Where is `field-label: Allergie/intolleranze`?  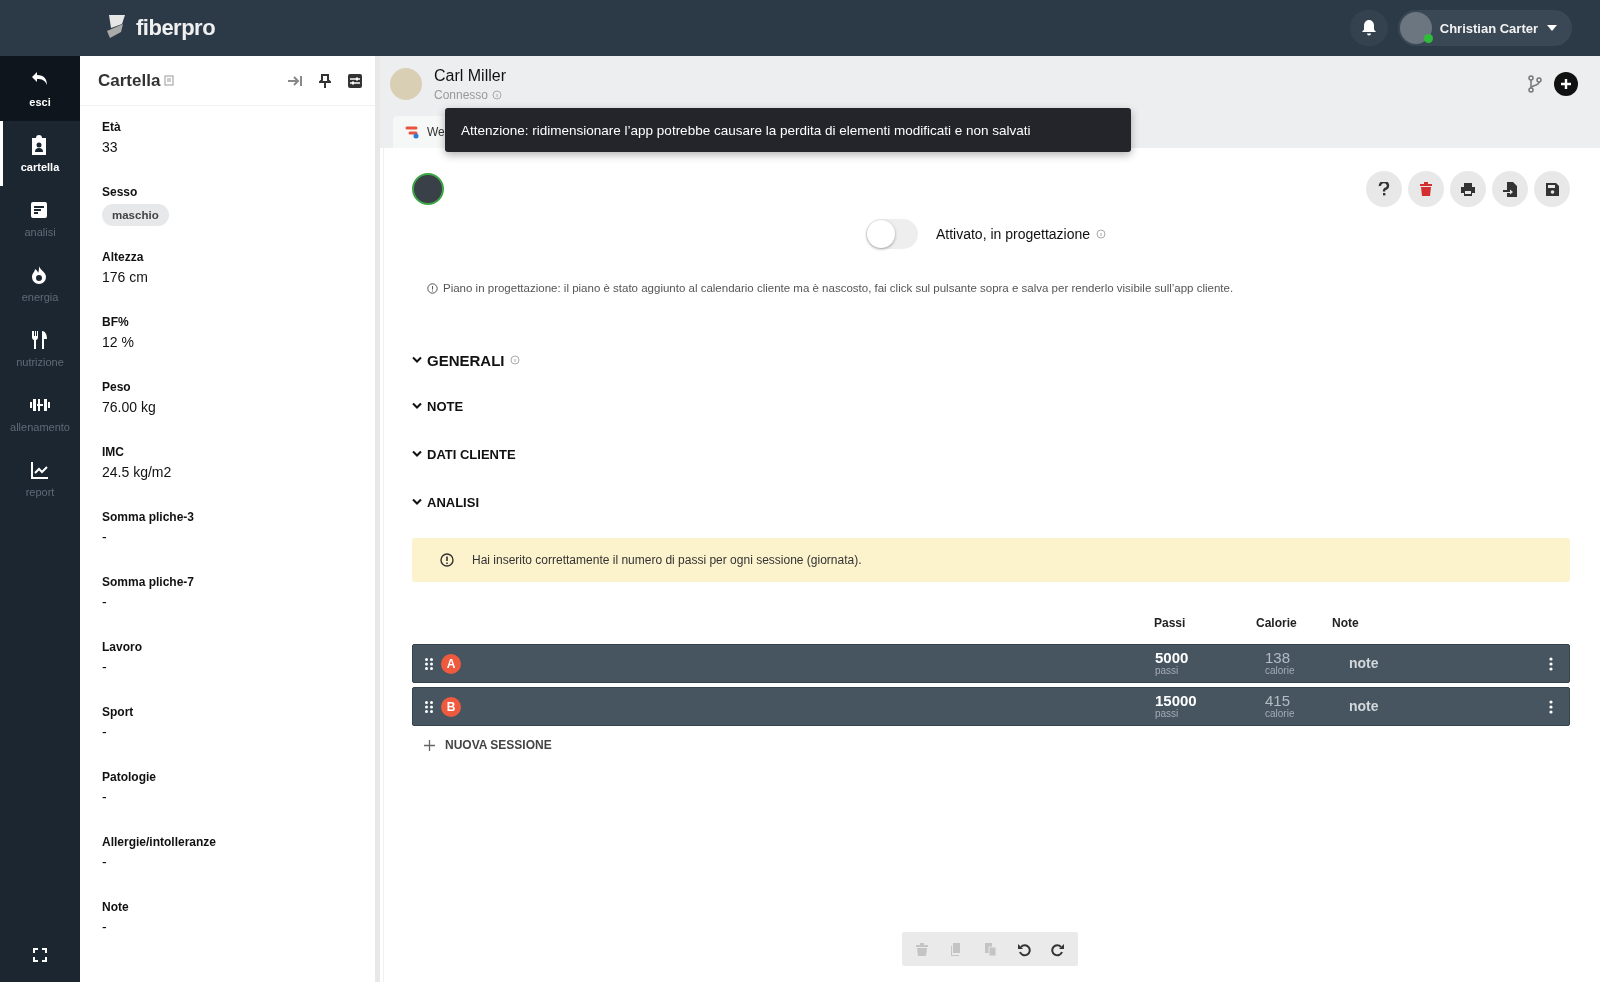 field-label: Allergie/intolleranze is located at coordinates (159, 842).